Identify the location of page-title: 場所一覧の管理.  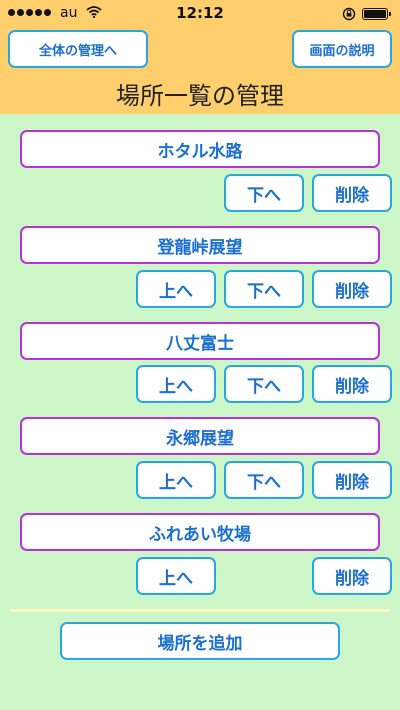
(200, 96).